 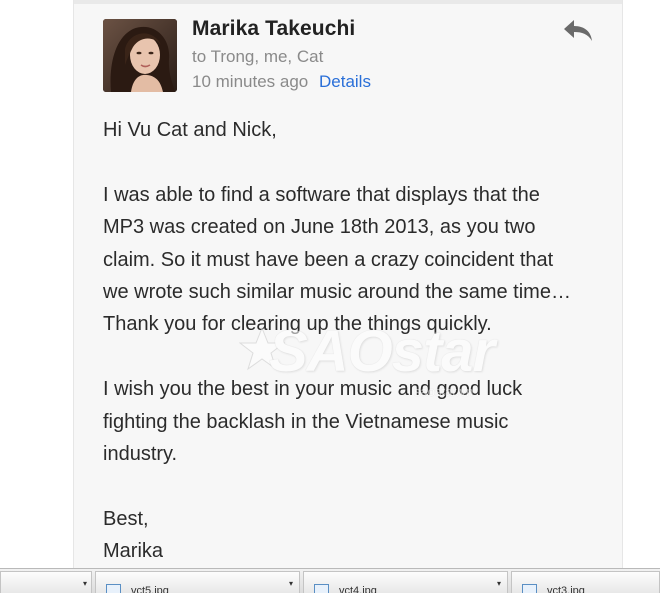 I want to click on reply-icon, so click(x=578, y=30).